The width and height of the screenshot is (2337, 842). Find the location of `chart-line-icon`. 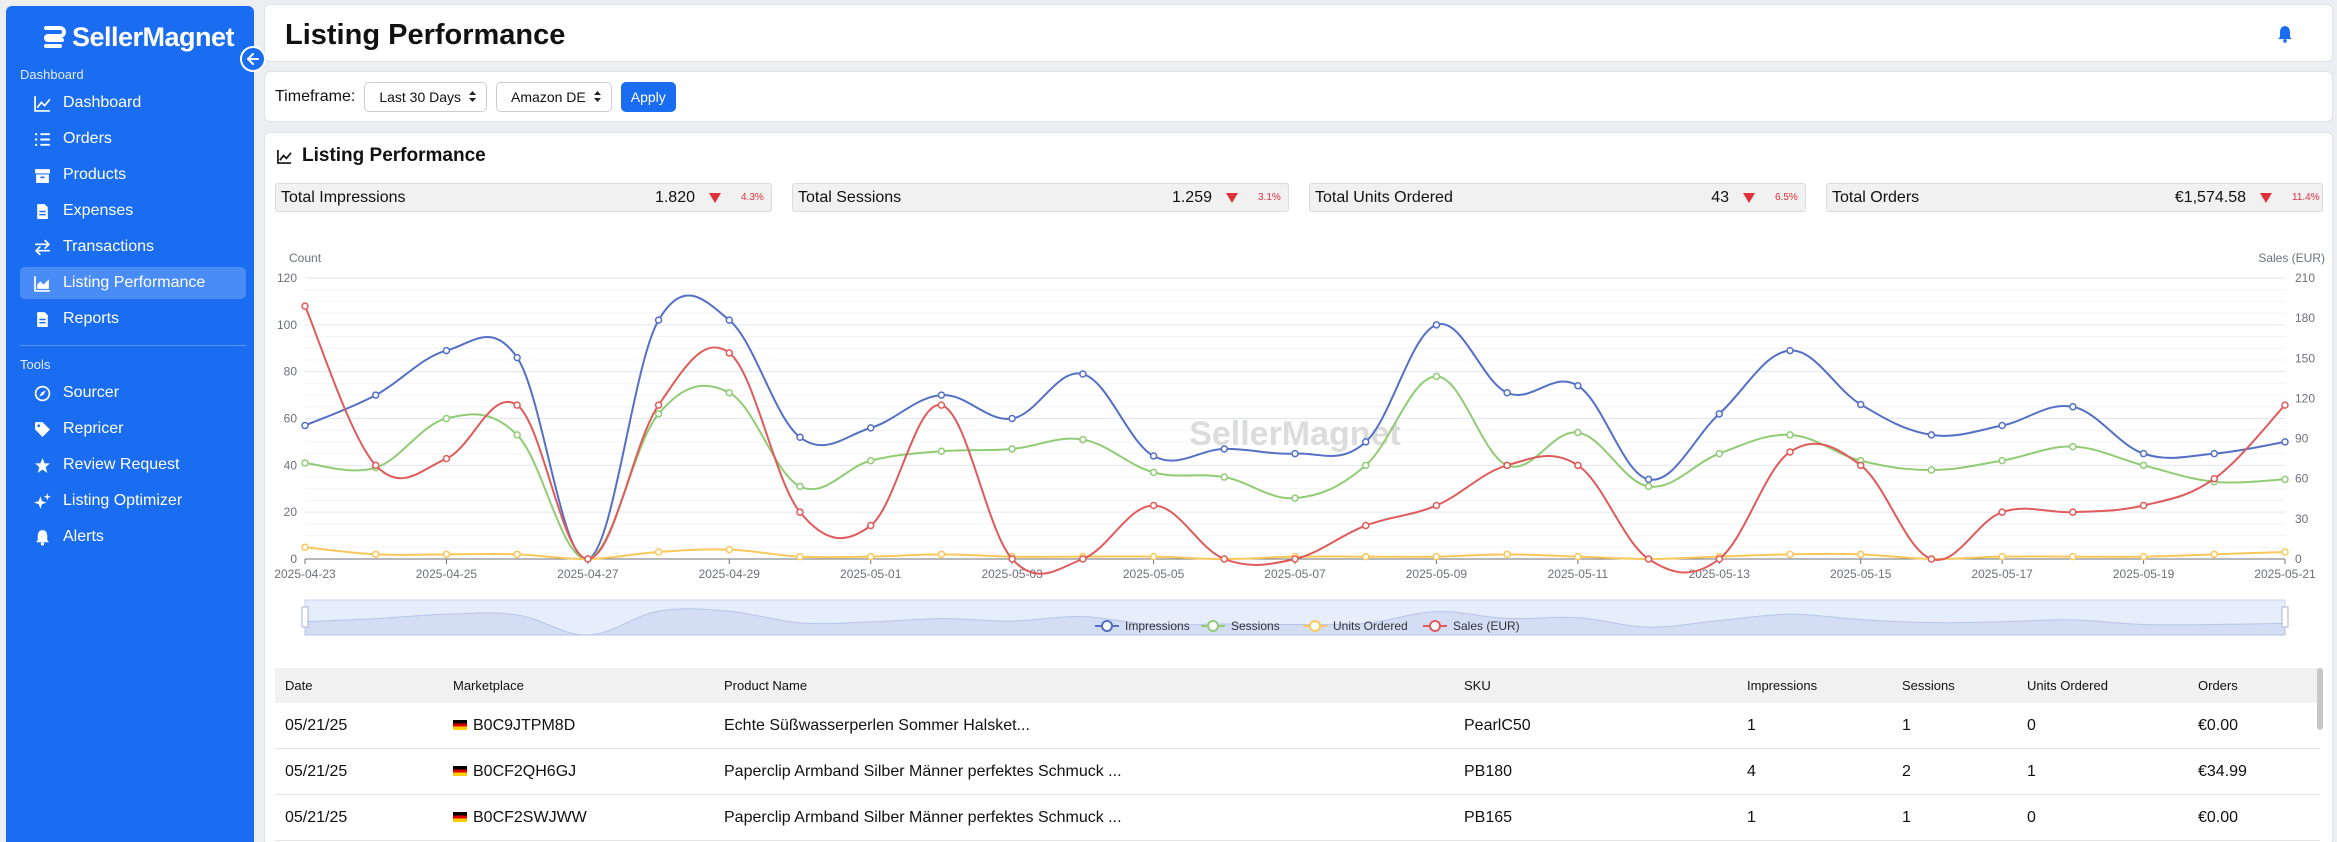

chart-line-icon is located at coordinates (42, 103).